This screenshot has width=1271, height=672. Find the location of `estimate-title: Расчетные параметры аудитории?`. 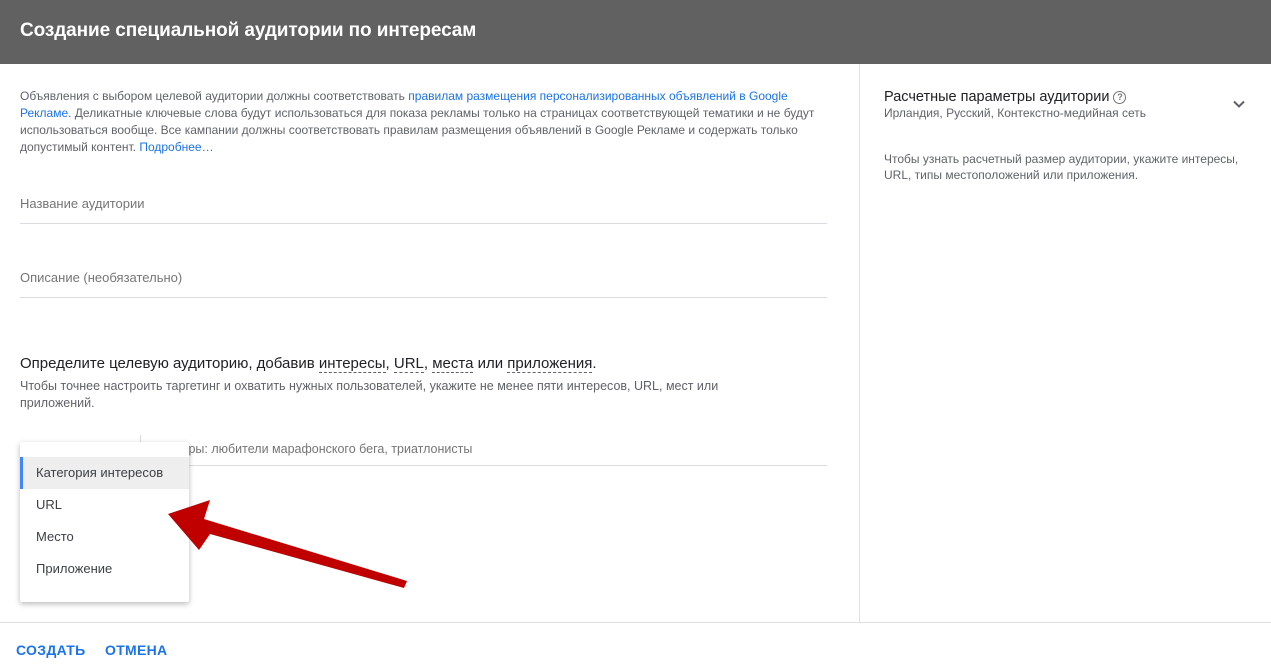

estimate-title: Расчетные параметры аудитории? is located at coordinates (1005, 97).